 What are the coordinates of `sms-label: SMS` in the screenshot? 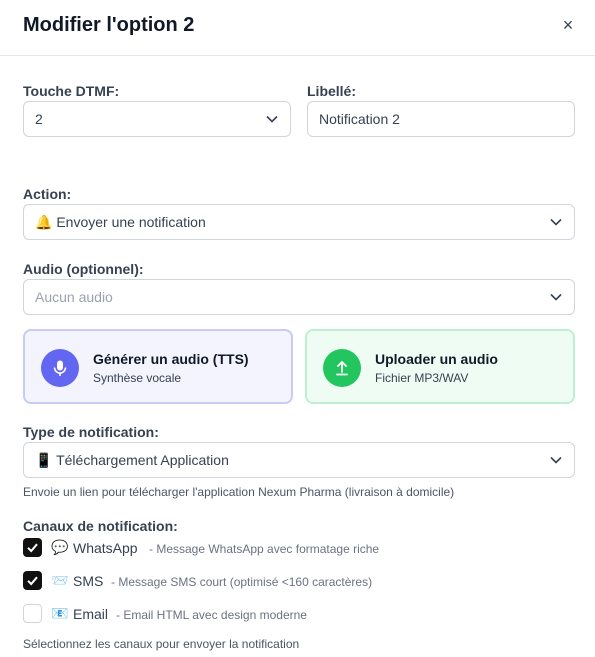 It's located at (88, 581).